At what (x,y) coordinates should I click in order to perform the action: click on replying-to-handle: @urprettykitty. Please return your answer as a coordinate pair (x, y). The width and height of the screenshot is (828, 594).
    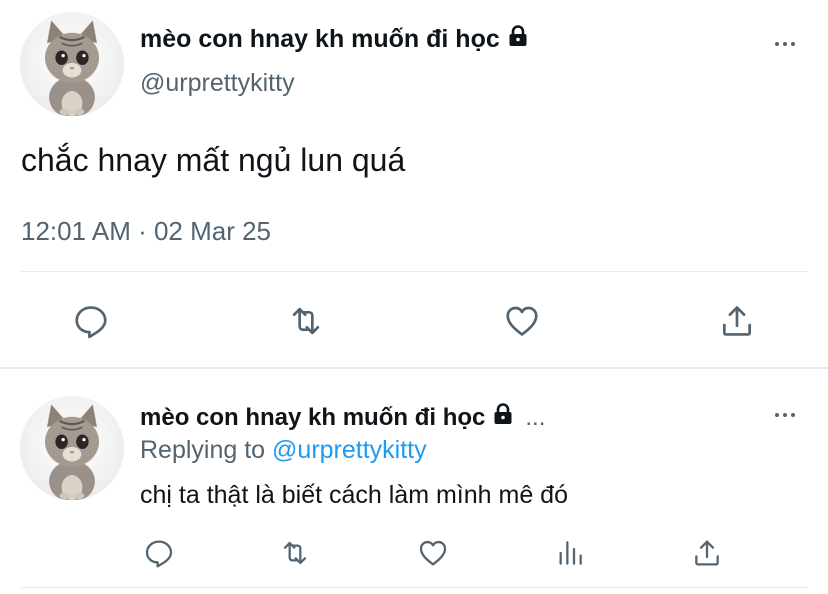
    Looking at the image, I should click on (349, 450).